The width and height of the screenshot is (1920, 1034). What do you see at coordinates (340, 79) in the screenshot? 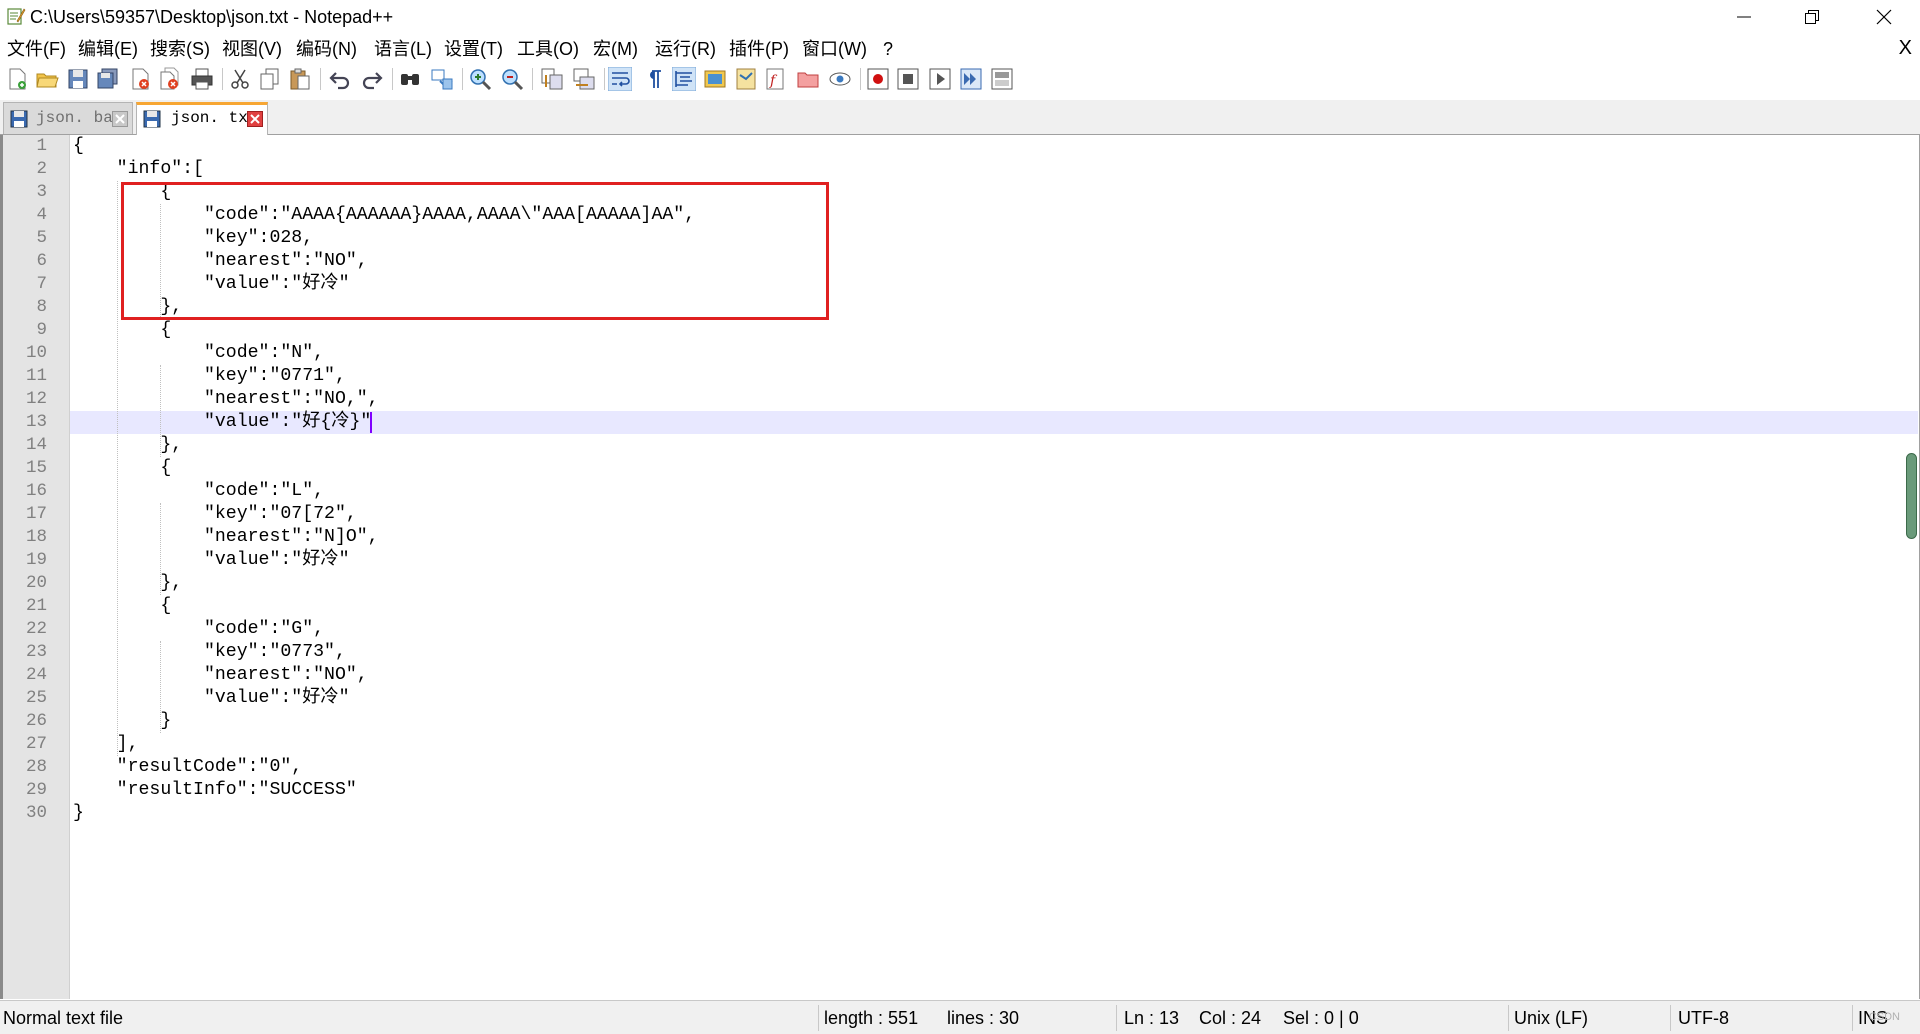
I see `undo-icon` at bounding box center [340, 79].